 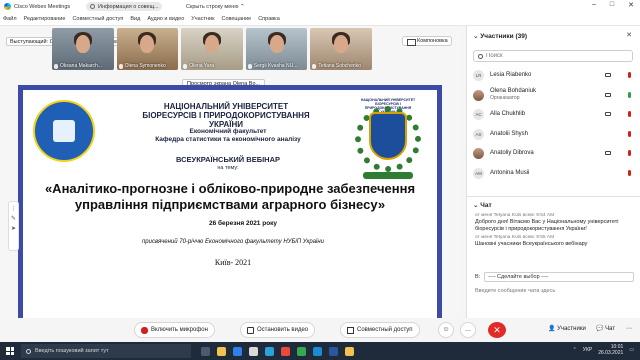 I want to click on pointer-icon: ➤, so click(x=13, y=228).